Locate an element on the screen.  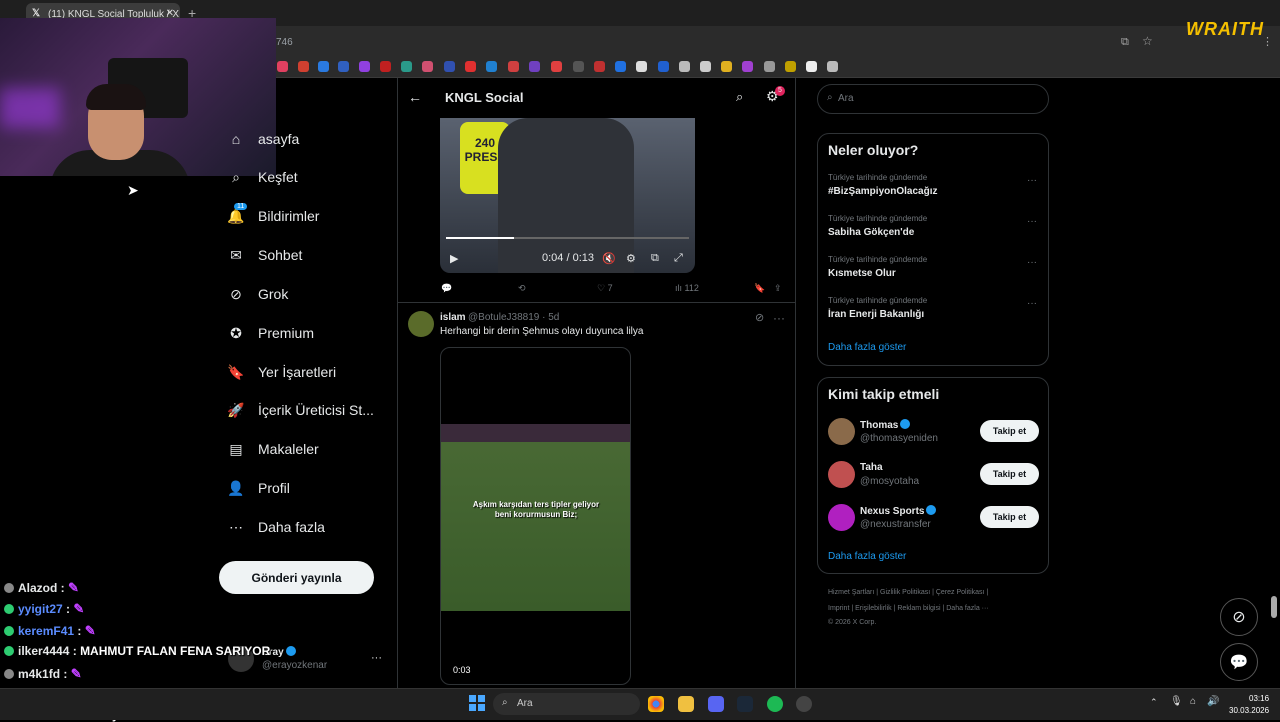
sidebar-item-premium: ✪ Premium is located at coordinates (271, 333).